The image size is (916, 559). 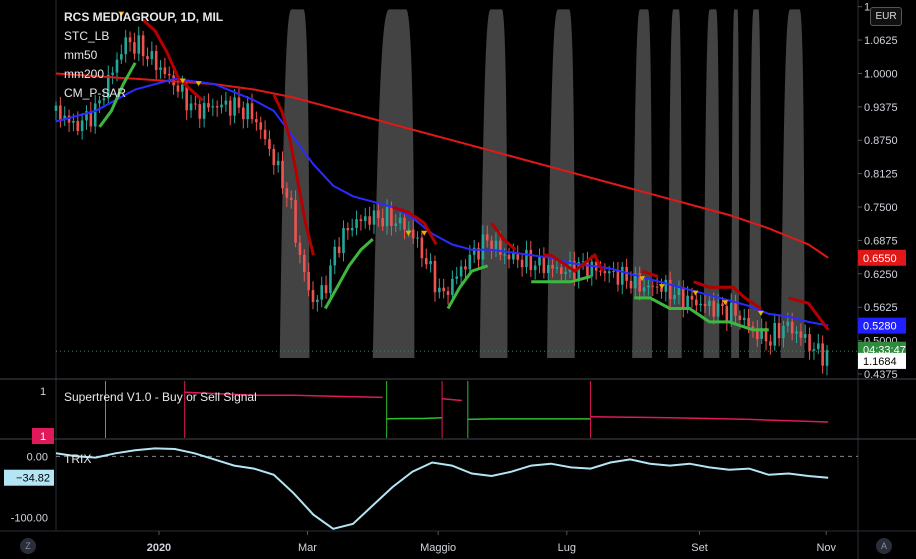 I want to click on trix-axis-label: -100.00, so click(x=29, y=519).